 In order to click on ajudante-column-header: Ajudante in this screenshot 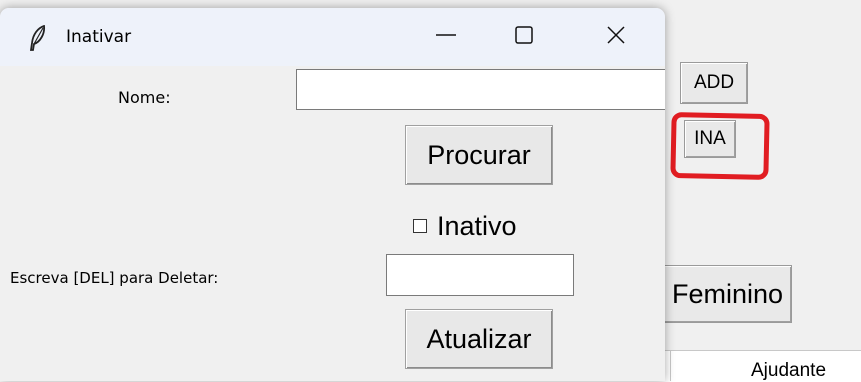, I will do `click(789, 370)`.